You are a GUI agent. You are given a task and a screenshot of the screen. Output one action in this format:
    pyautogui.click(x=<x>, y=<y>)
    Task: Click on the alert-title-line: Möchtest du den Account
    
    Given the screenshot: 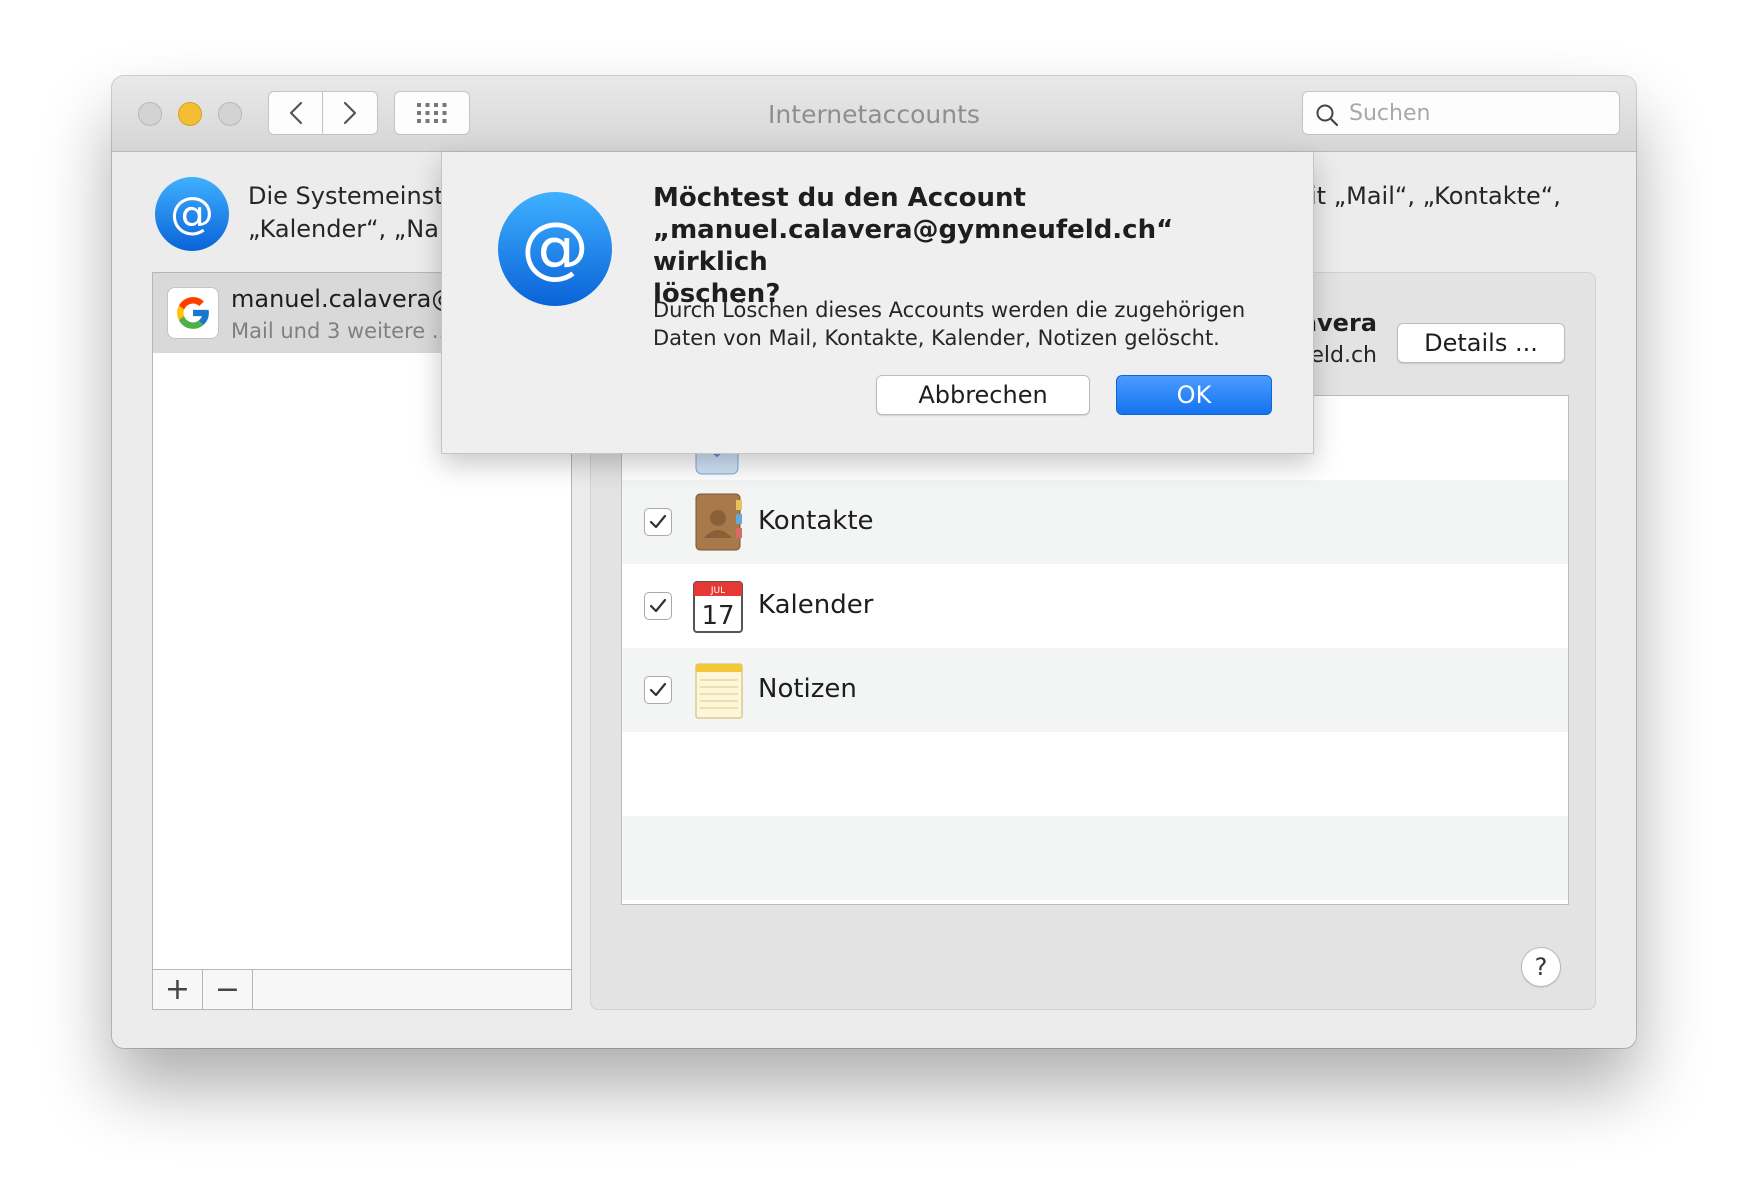 What is the action you would take?
    pyautogui.click(x=839, y=198)
    